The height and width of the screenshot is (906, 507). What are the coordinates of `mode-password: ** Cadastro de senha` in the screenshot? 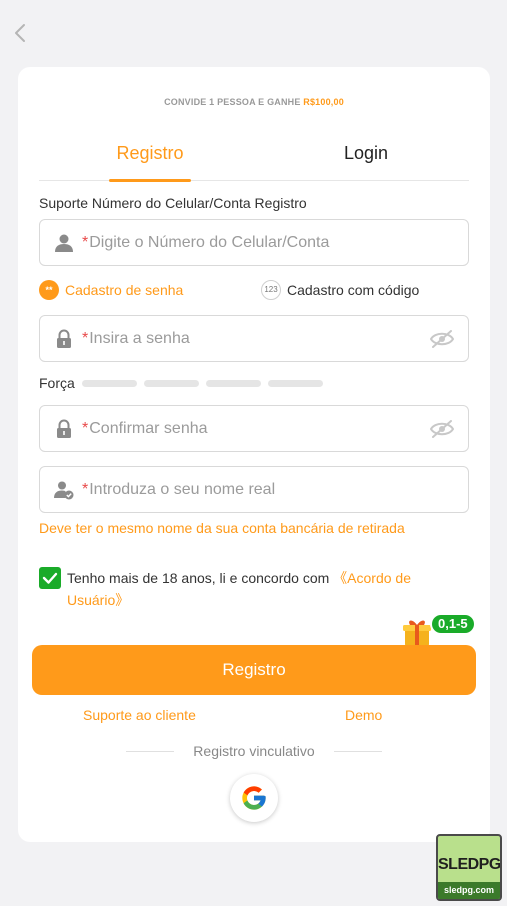 It's located at (111, 290).